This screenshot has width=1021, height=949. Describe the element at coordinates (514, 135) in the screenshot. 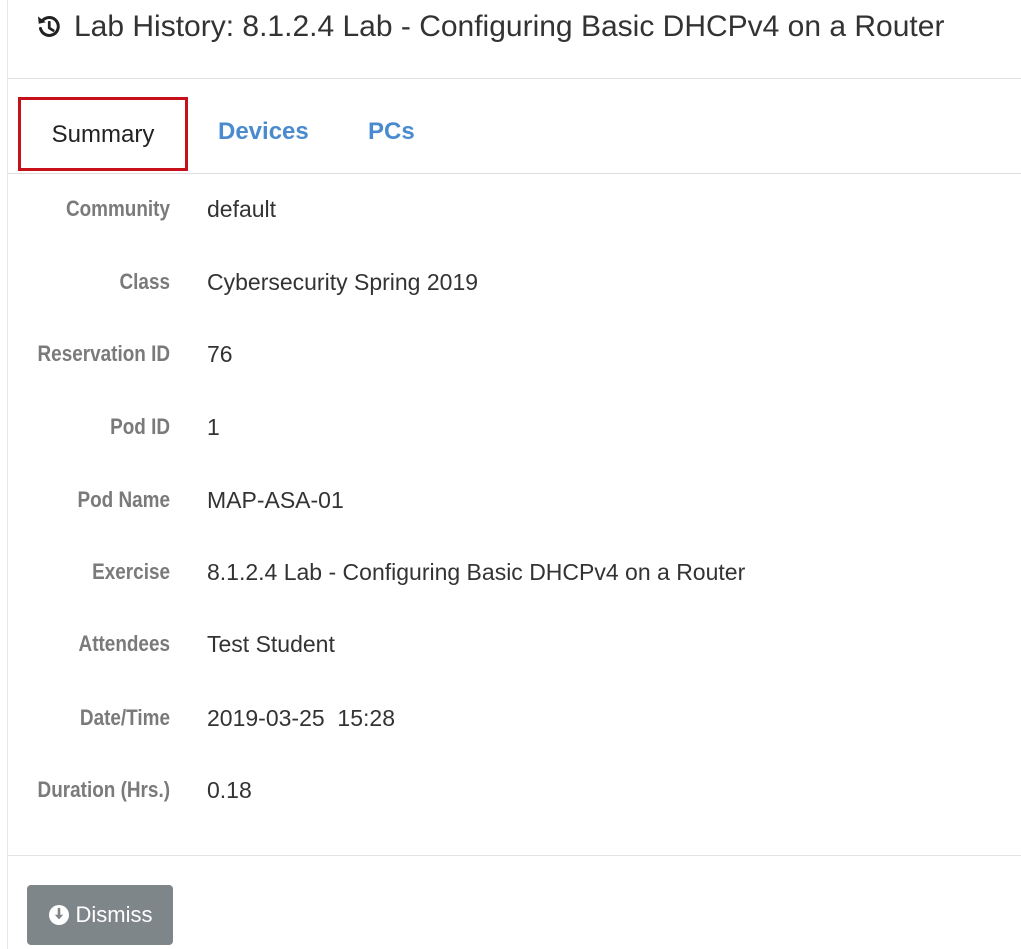

I see `tab-bar: Summary Devices PCs` at that location.